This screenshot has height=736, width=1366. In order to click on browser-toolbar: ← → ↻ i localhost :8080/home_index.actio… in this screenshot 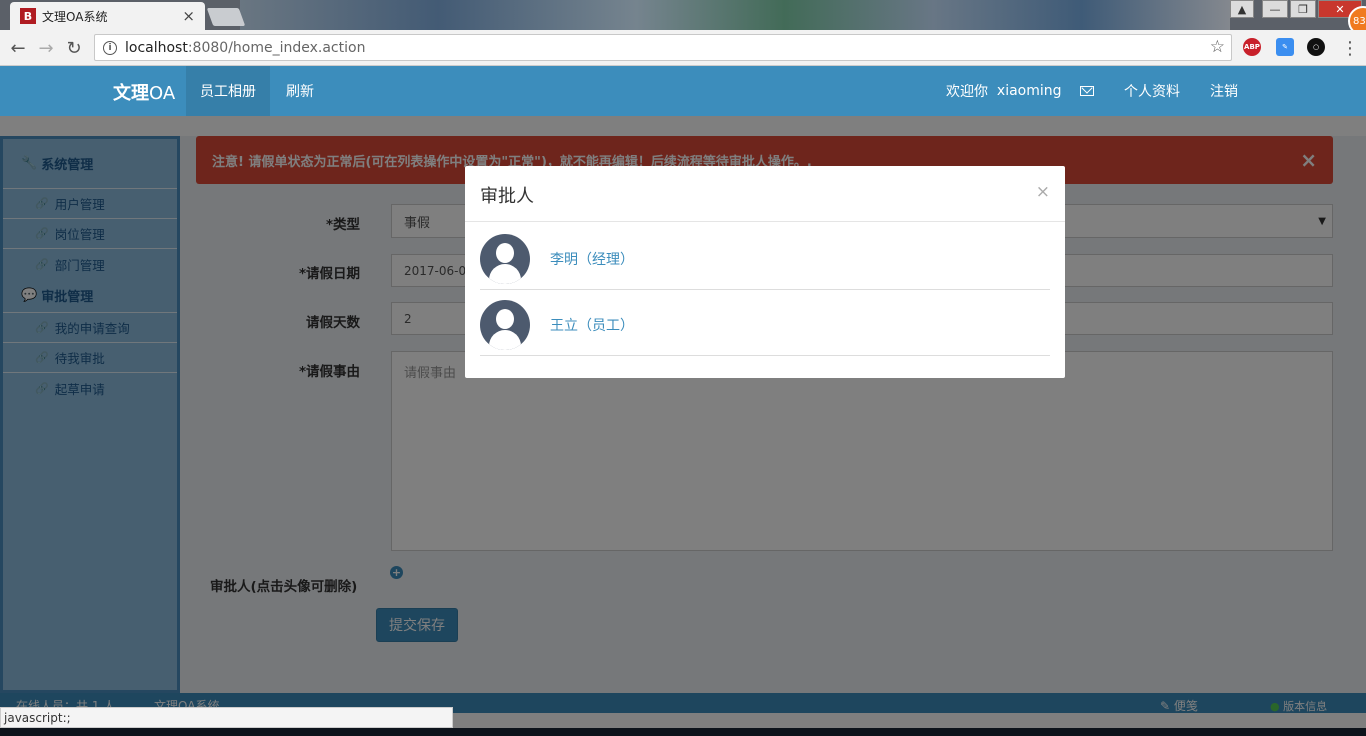, I will do `click(683, 48)`.